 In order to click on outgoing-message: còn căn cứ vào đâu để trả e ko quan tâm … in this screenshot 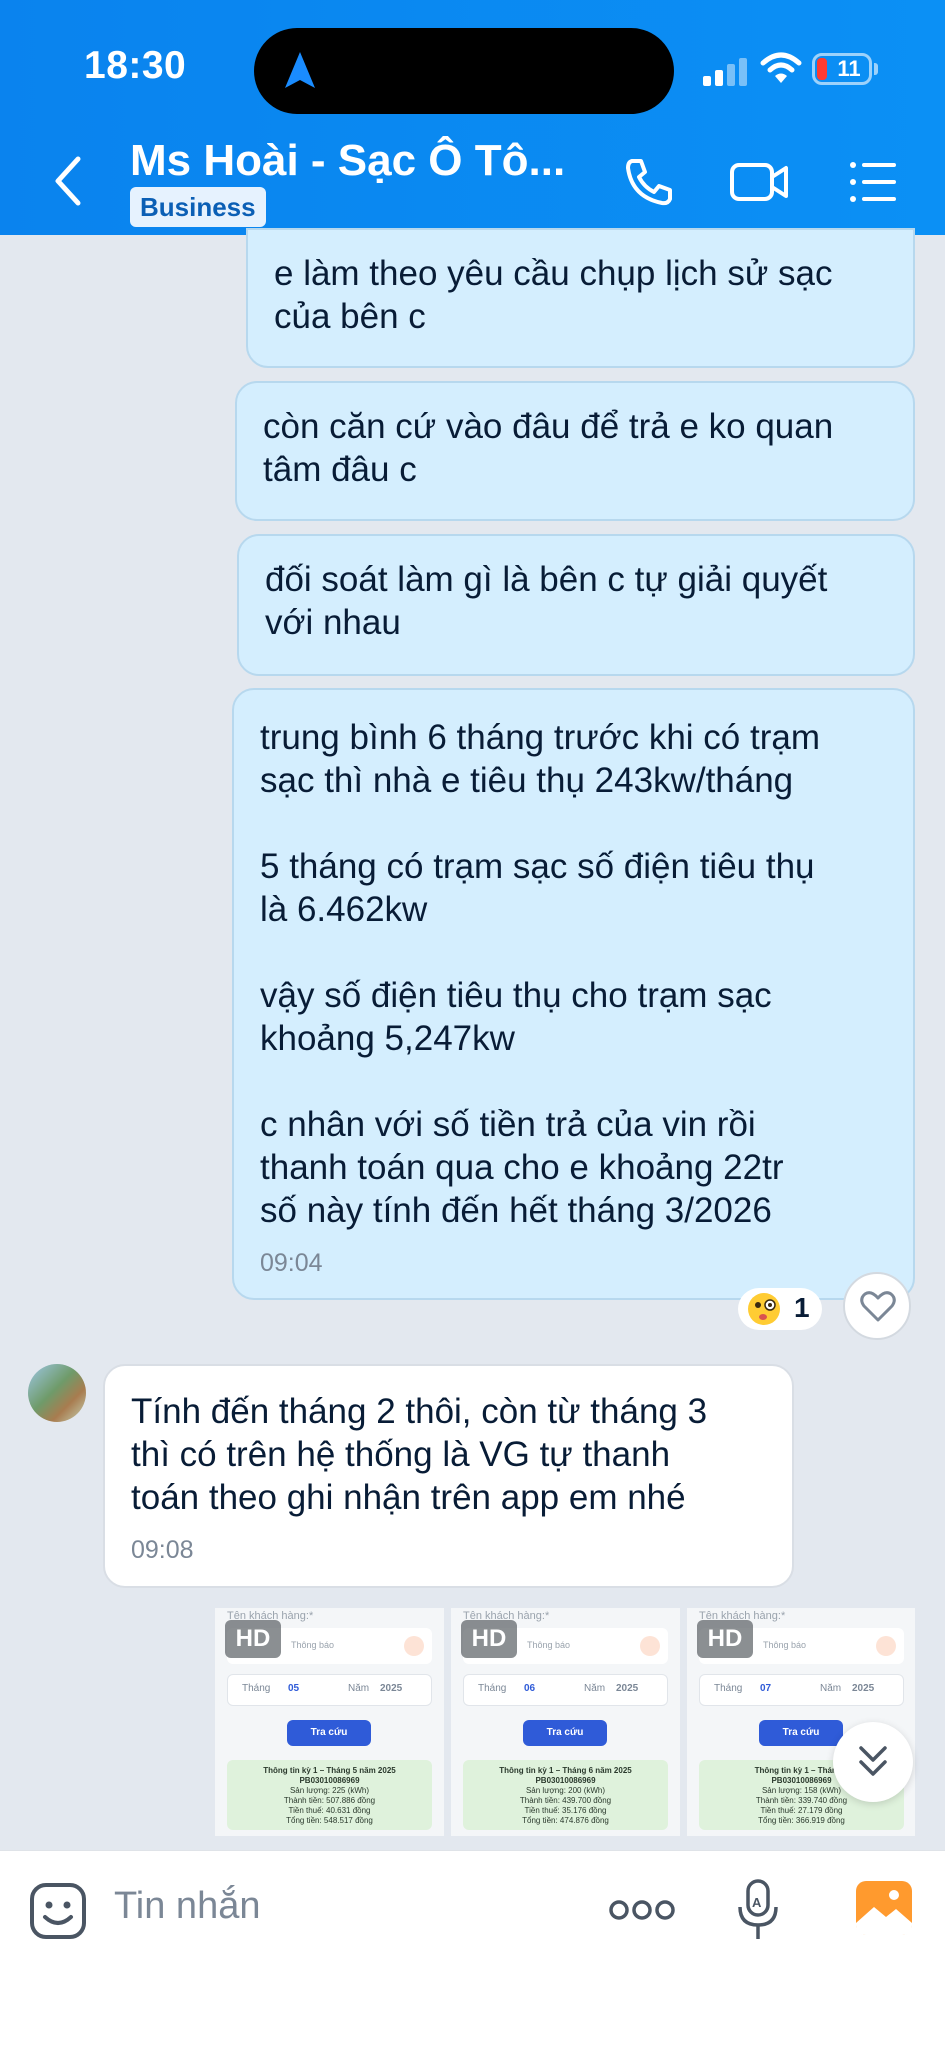, I will do `click(575, 451)`.